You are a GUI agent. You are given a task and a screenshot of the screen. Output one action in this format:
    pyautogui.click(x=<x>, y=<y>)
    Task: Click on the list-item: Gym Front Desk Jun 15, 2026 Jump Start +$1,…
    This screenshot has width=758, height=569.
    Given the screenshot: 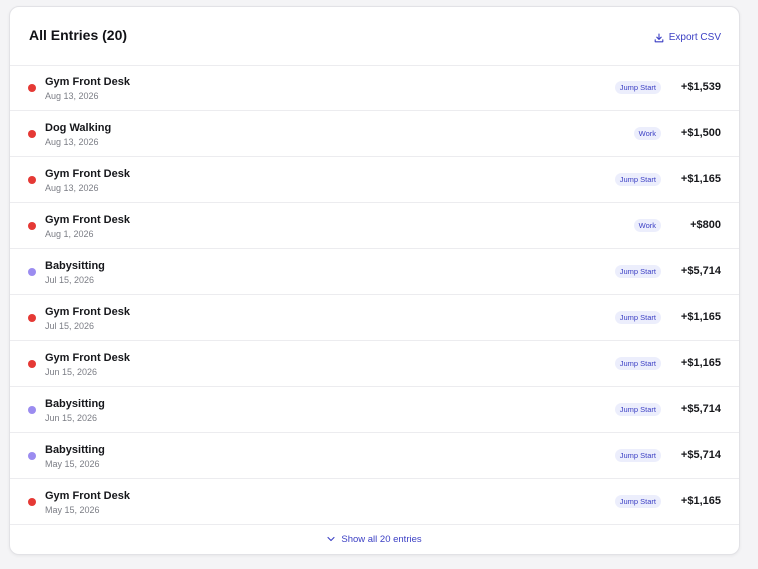 What is the action you would take?
    pyautogui.click(x=374, y=364)
    